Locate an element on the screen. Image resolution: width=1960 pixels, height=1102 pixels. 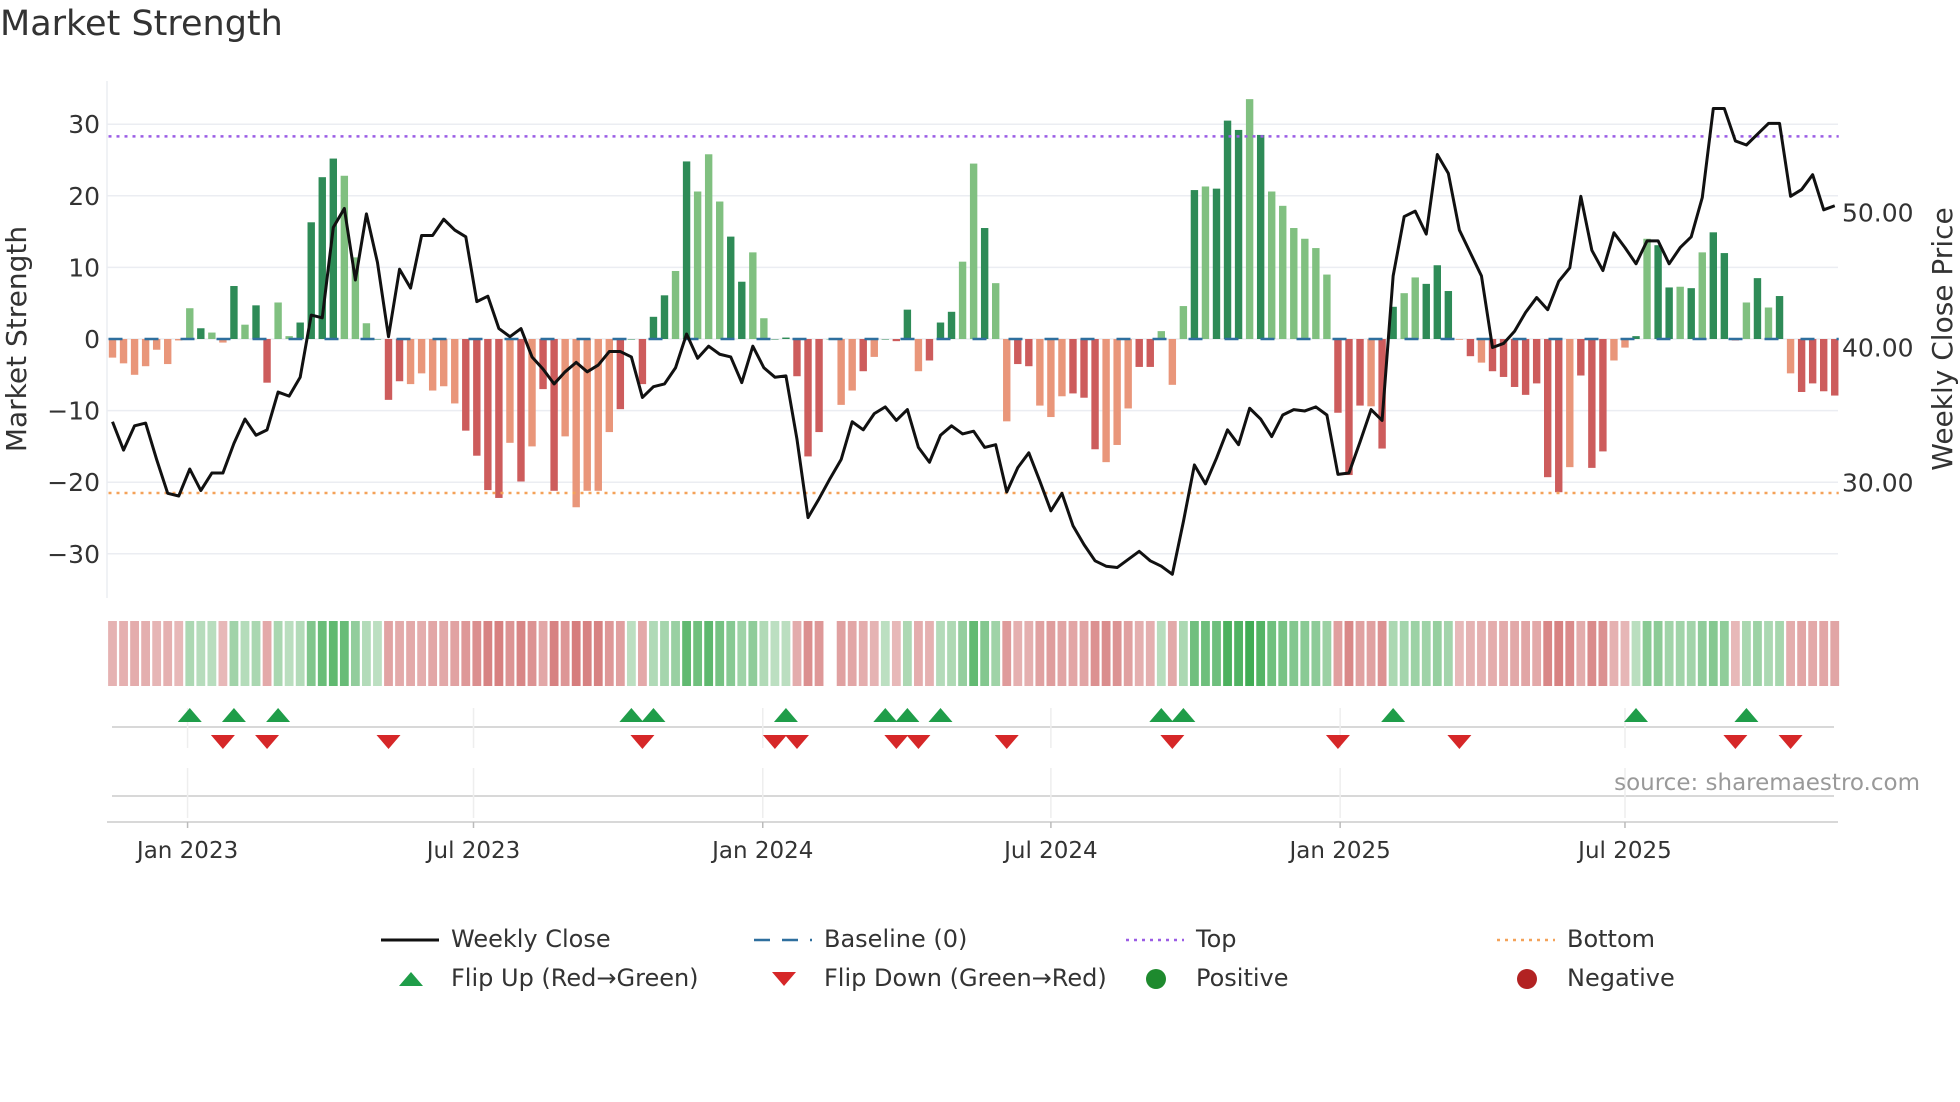
x-tick-label: Jan 2024 is located at coordinates (761, 851).